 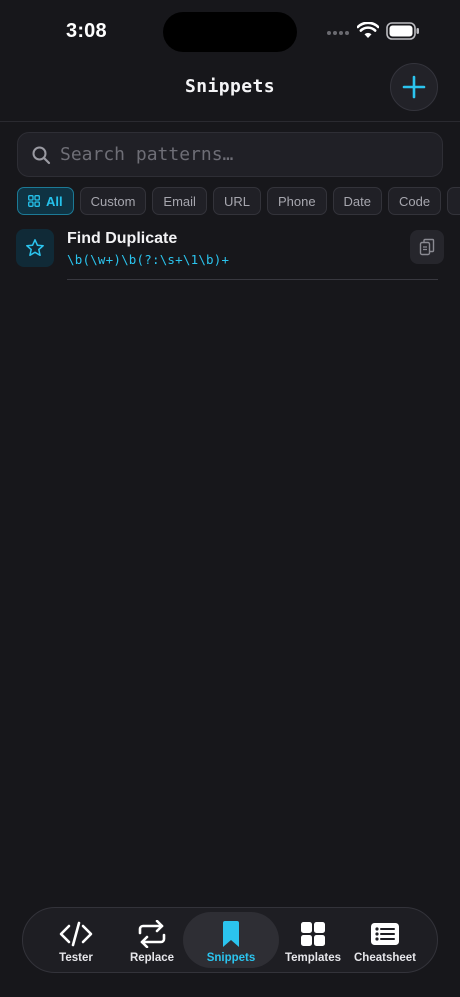 What do you see at coordinates (402, 31) in the screenshot?
I see `battery-icon` at bounding box center [402, 31].